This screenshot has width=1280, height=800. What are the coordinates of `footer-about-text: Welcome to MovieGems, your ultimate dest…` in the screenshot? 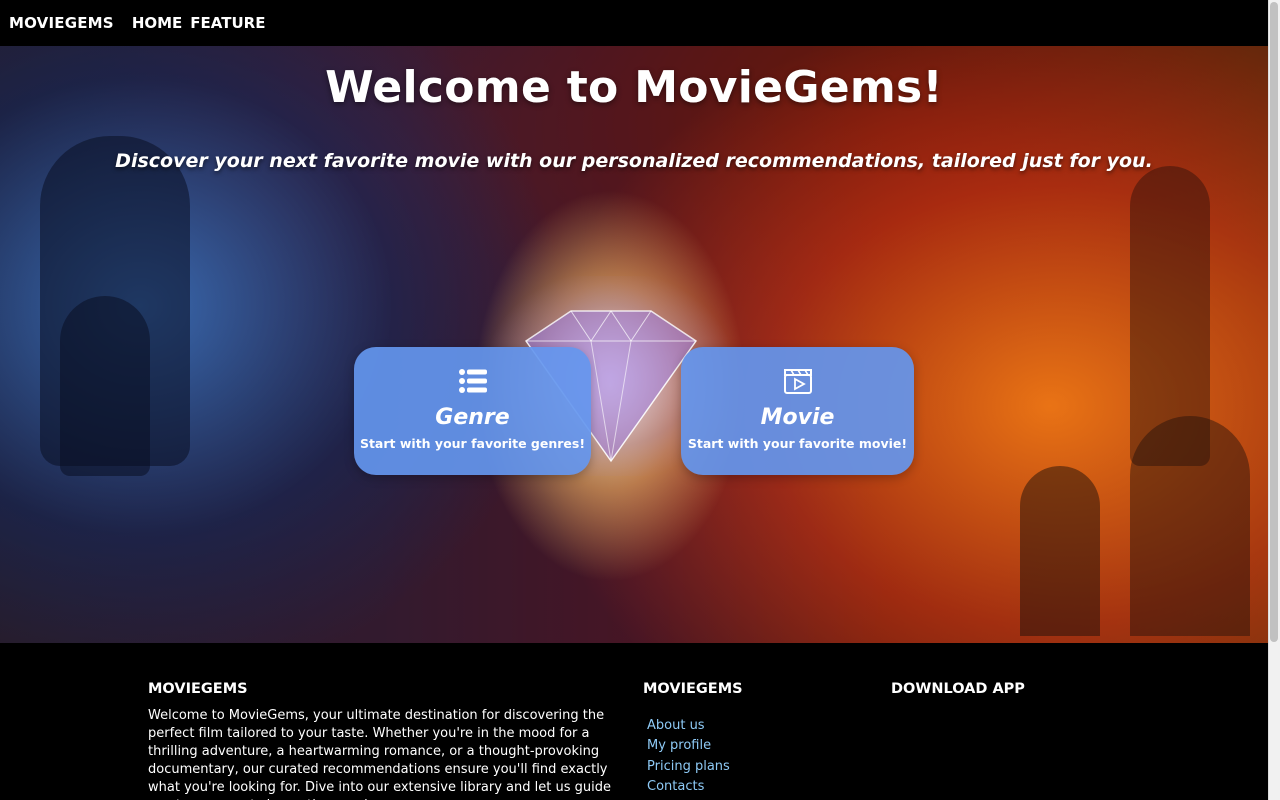 It's located at (379, 754).